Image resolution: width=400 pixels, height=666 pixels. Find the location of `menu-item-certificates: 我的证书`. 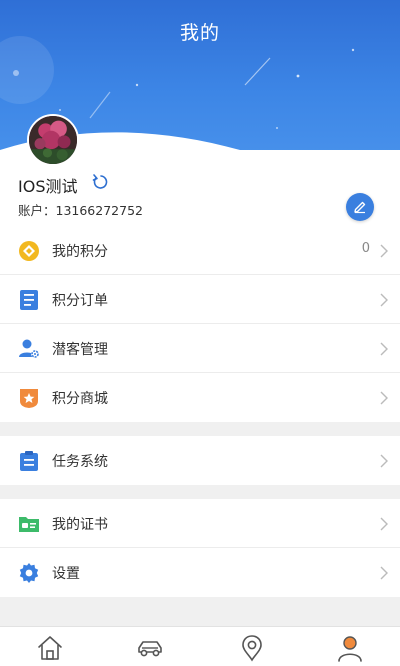

menu-item-certificates: 我的证书 is located at coordinates (200, 523).